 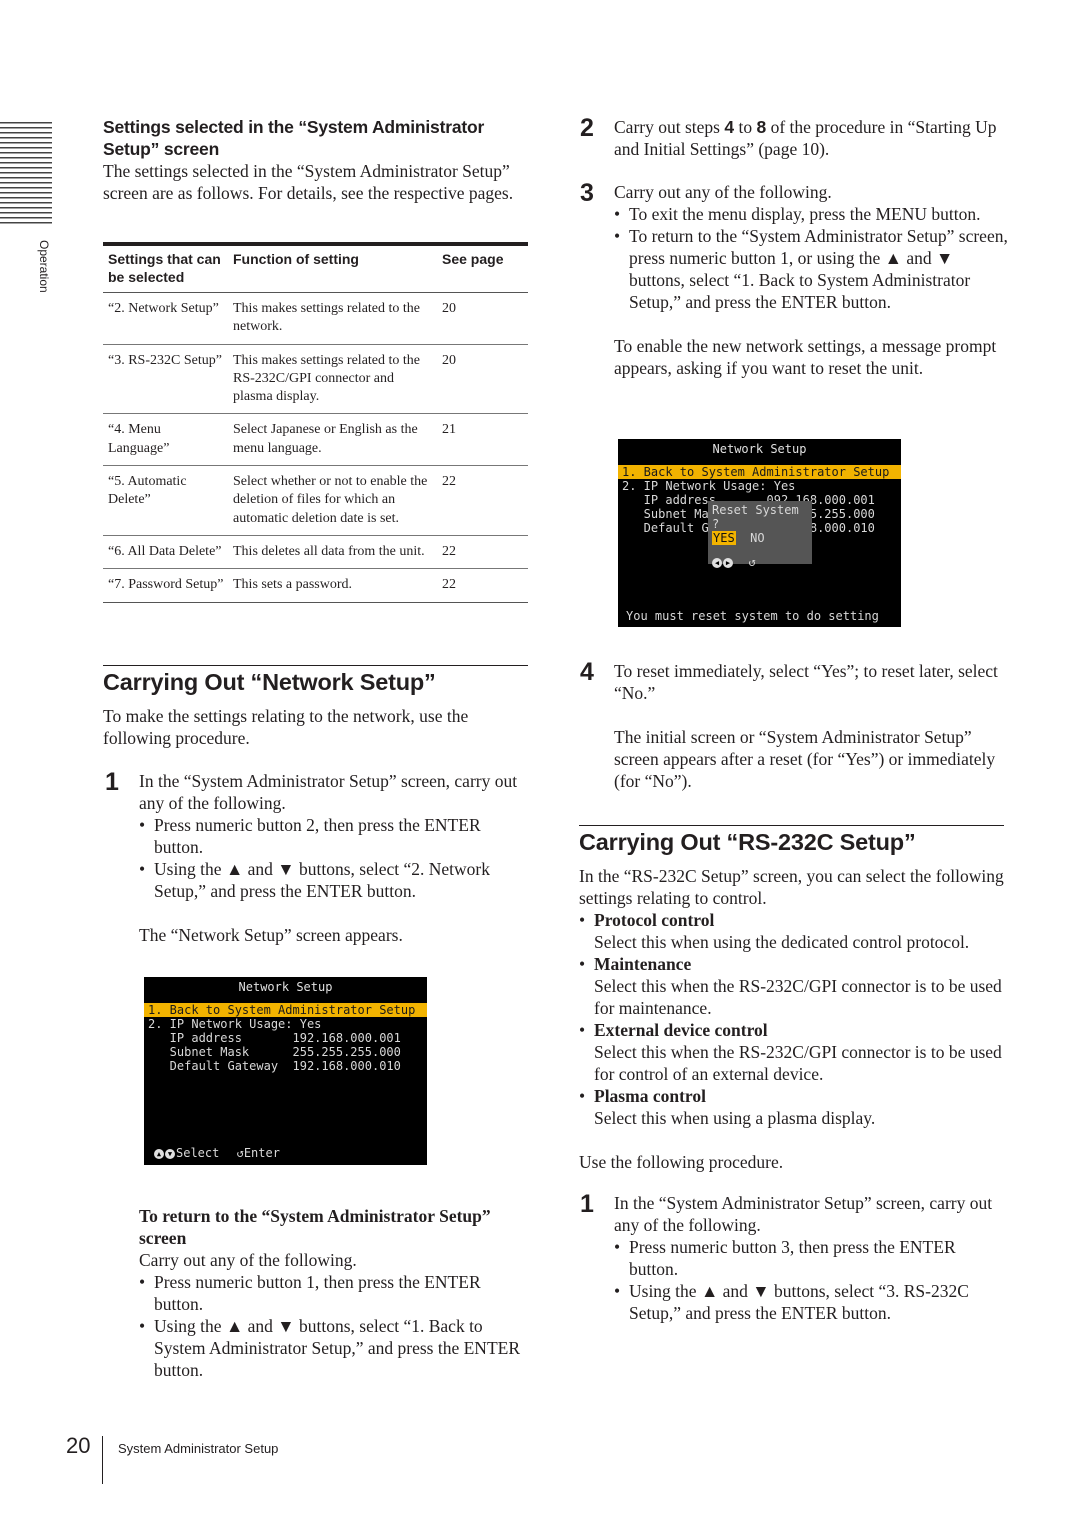 What do you see at coordinates (755, 517) in the screenshot?
I see `dialog-title: Reset System ?` at bounding box center [755, 517].